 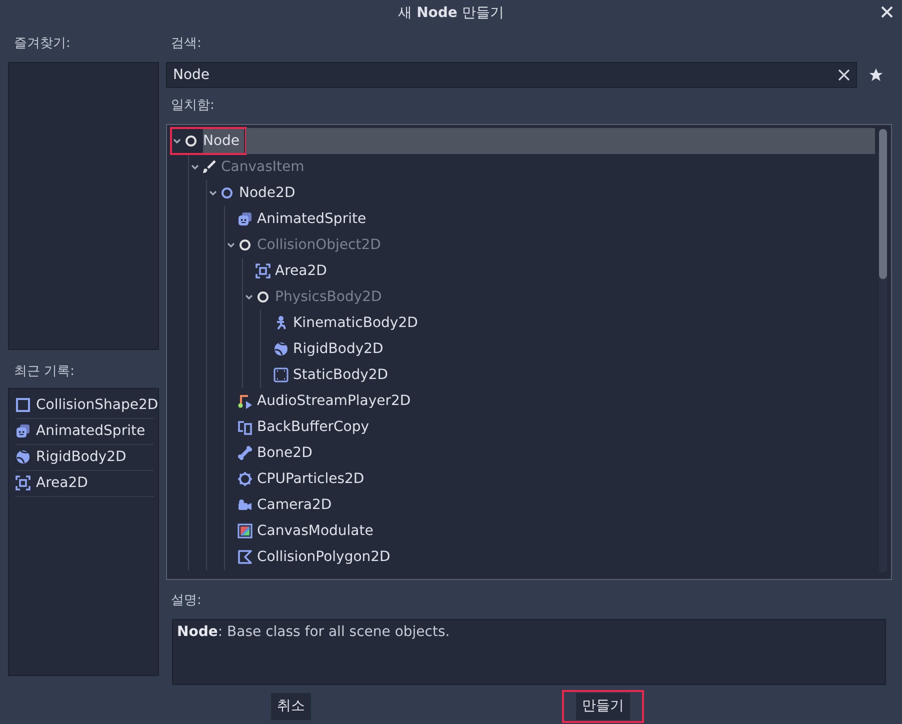 What do you see at coordinates (245, 452) in the screenshot?
I see `bone-icon` at bounding box center [245, 452].